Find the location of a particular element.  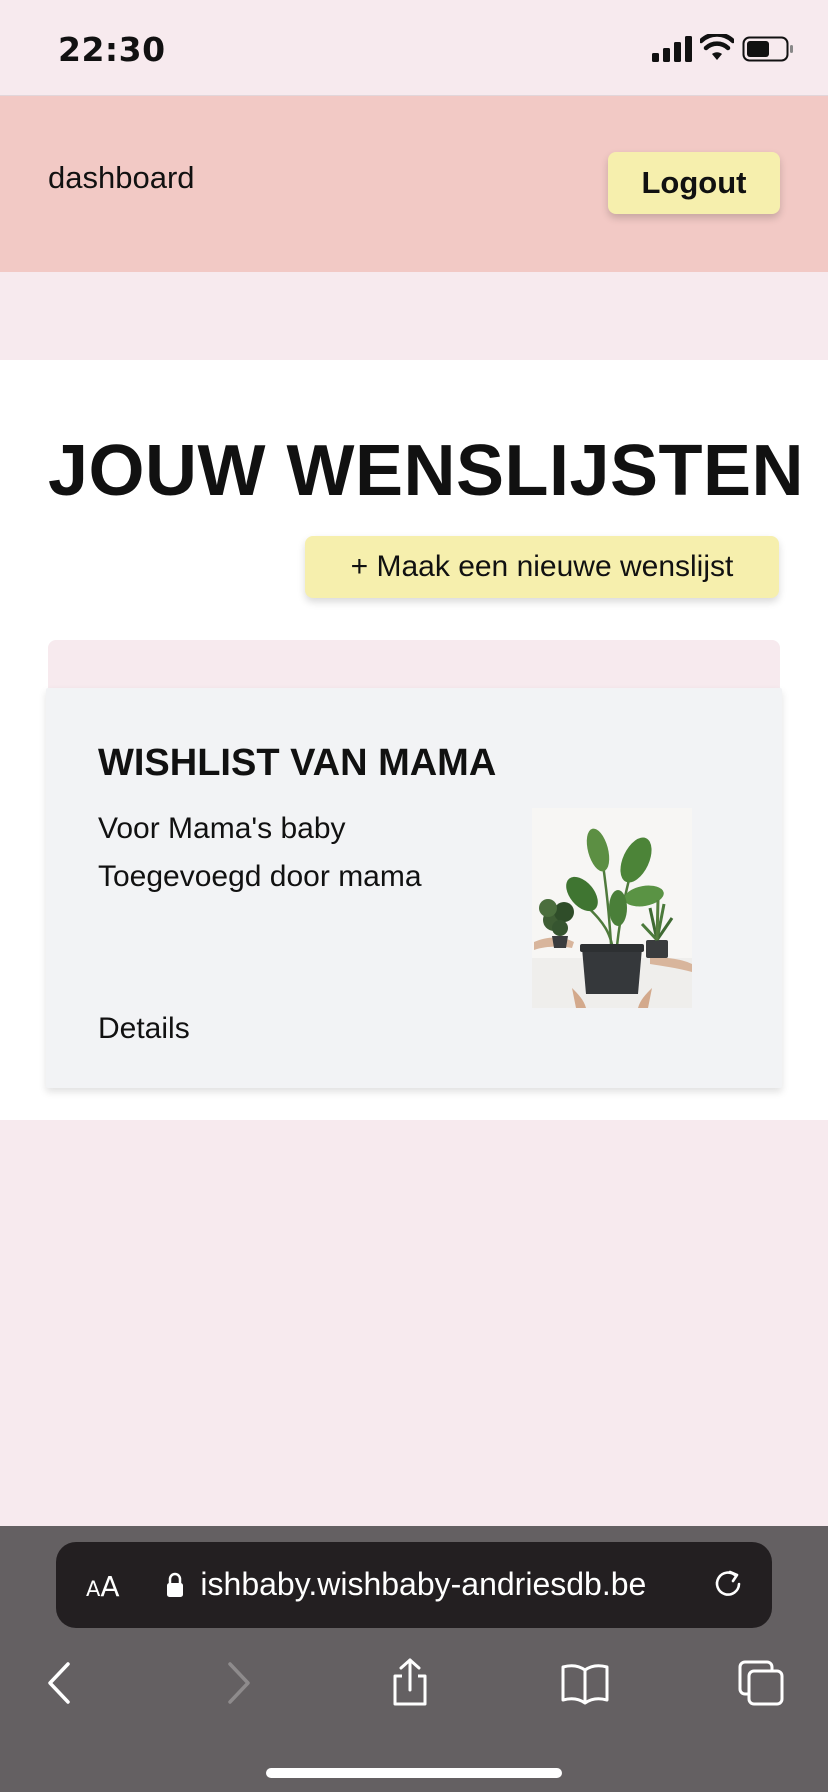

tabs-icon is located at coordinates (761, 1683).